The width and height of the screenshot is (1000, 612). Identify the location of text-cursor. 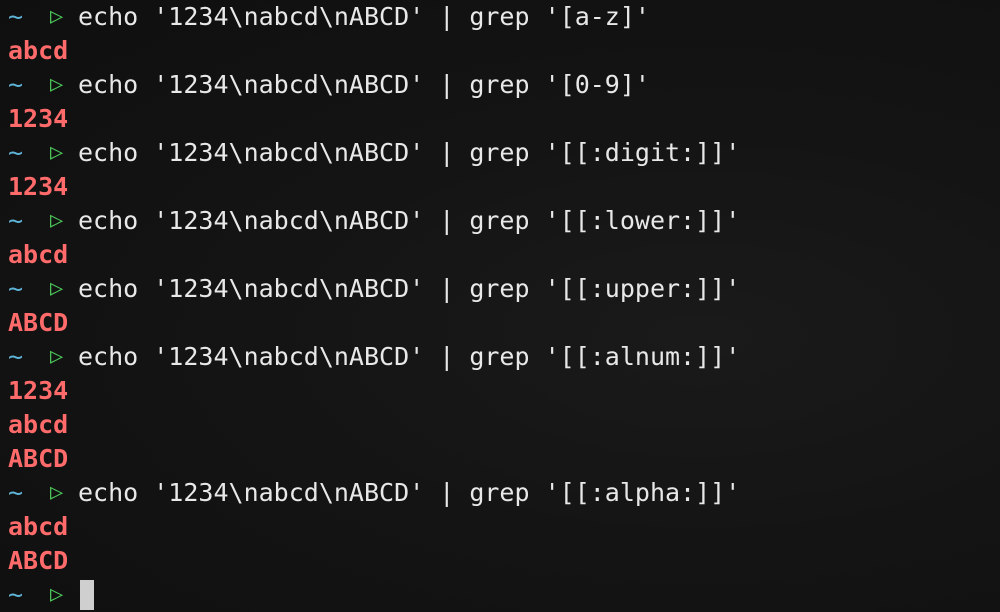
(87, 594).